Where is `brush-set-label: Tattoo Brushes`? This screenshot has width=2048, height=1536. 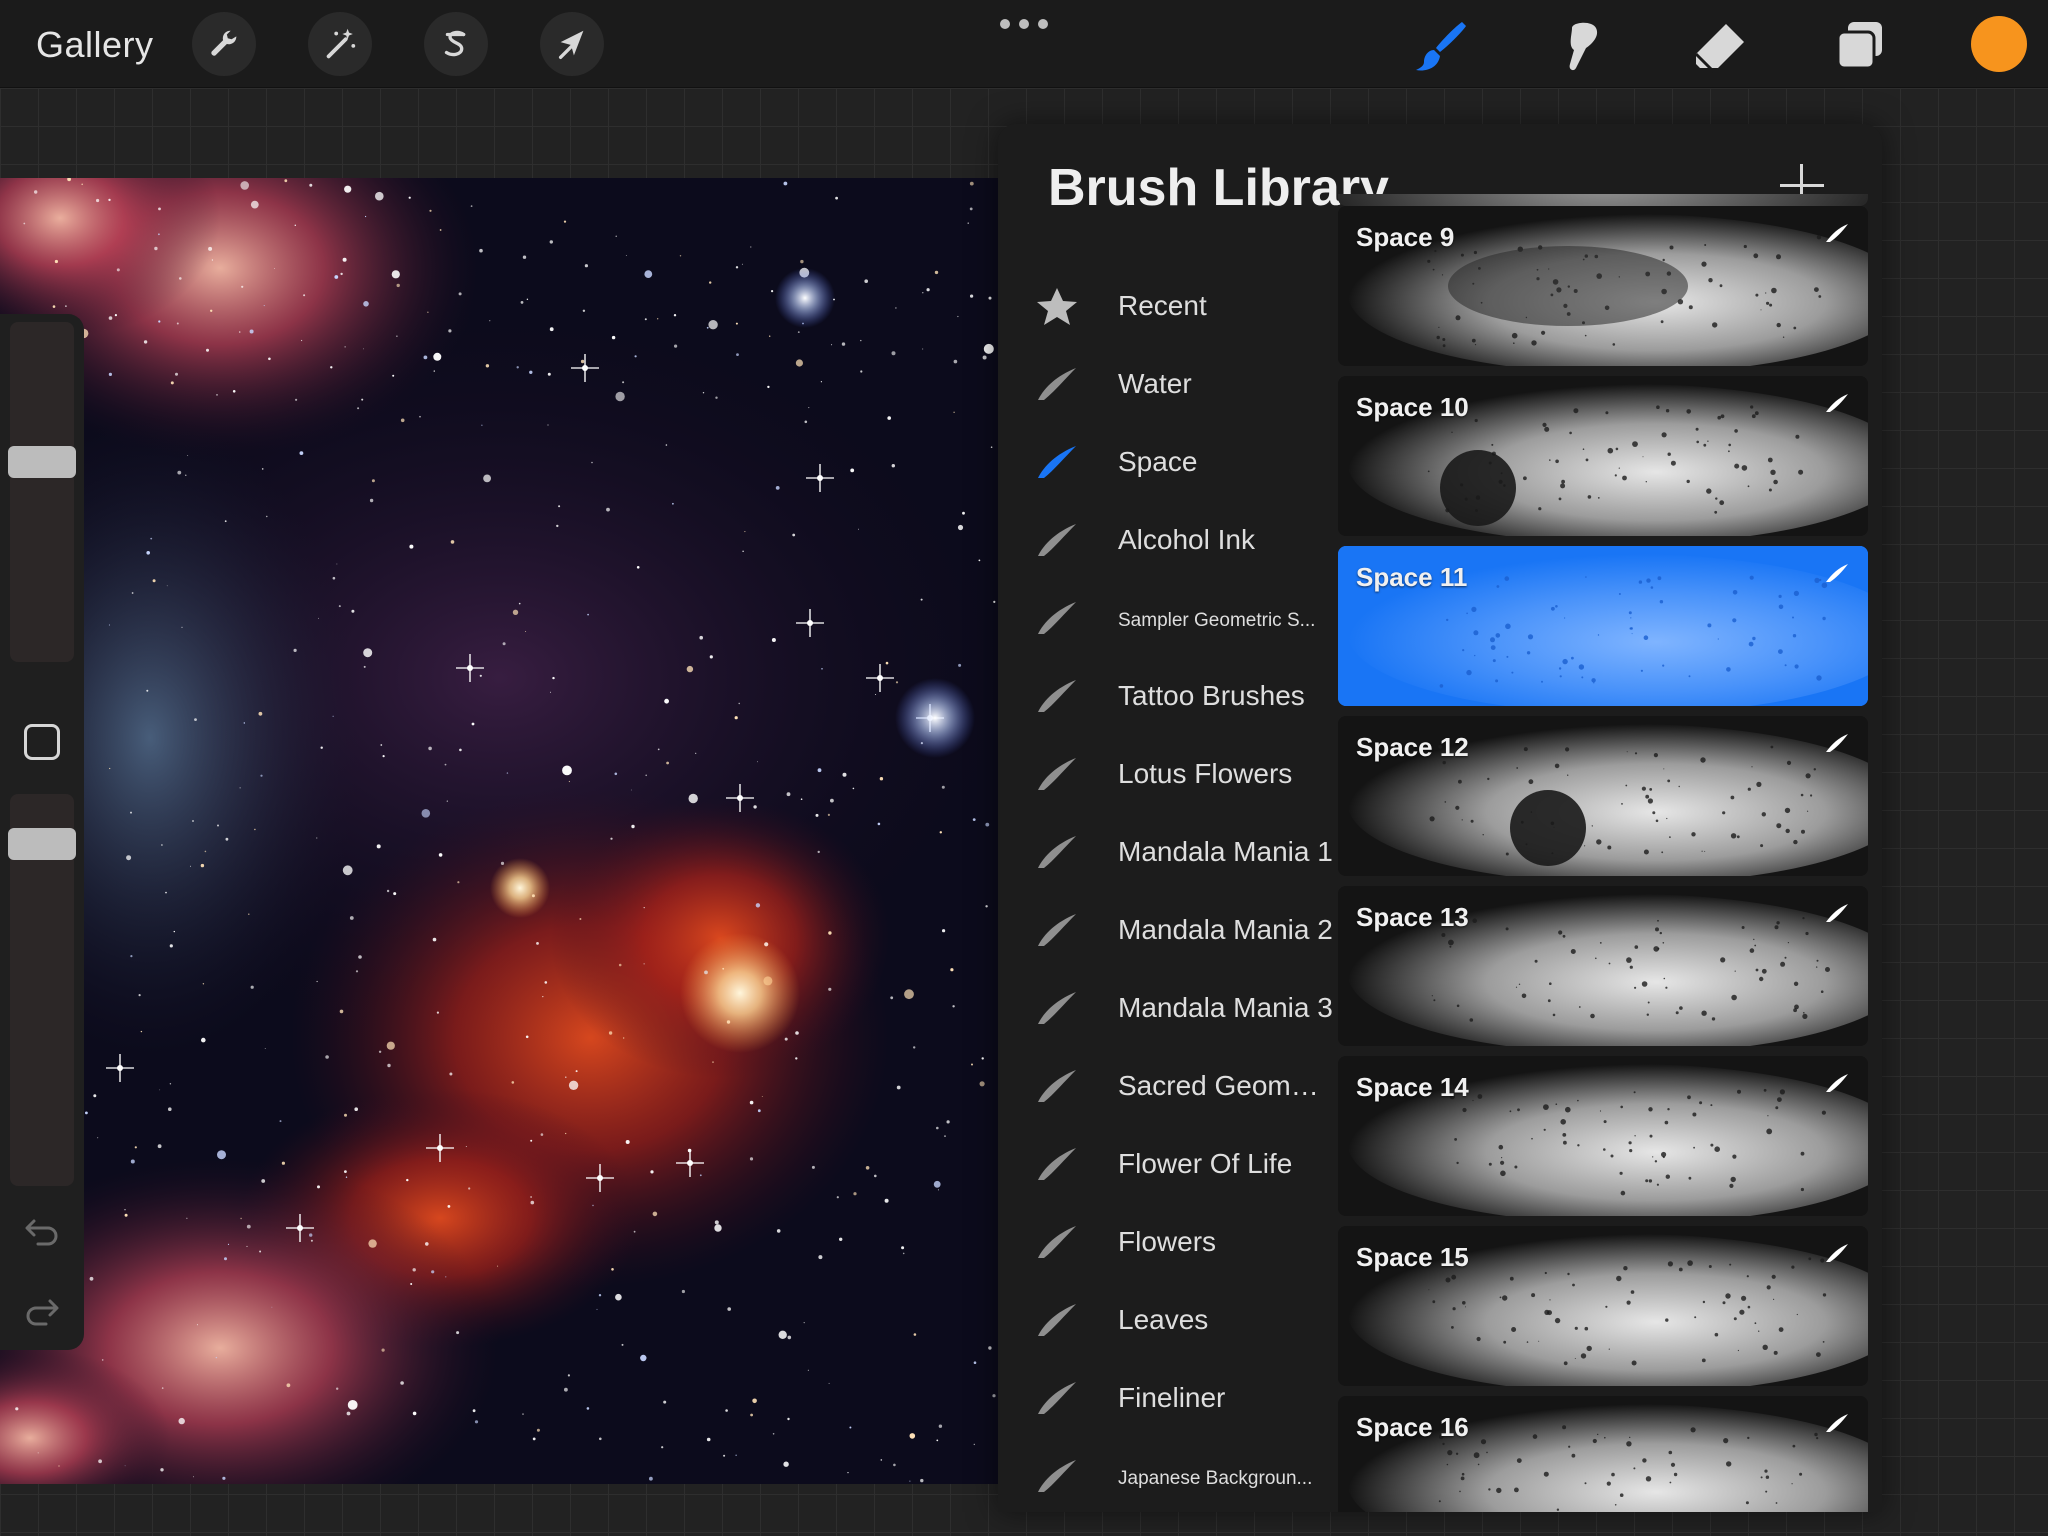
brush-set-label: Tattoo Brushes is located at coordinates (1211, 695).